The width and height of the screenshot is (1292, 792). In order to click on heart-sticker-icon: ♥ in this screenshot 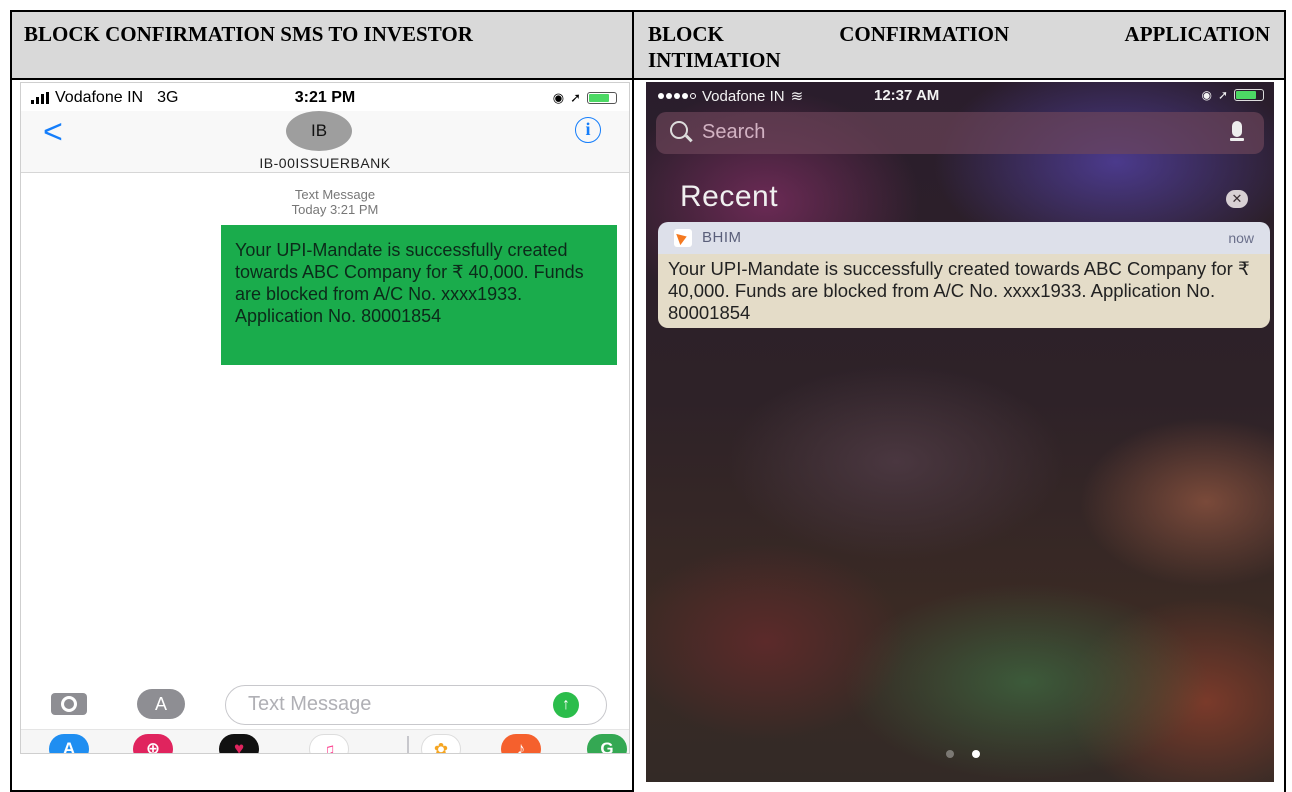, I will do `click(239, 743)`.